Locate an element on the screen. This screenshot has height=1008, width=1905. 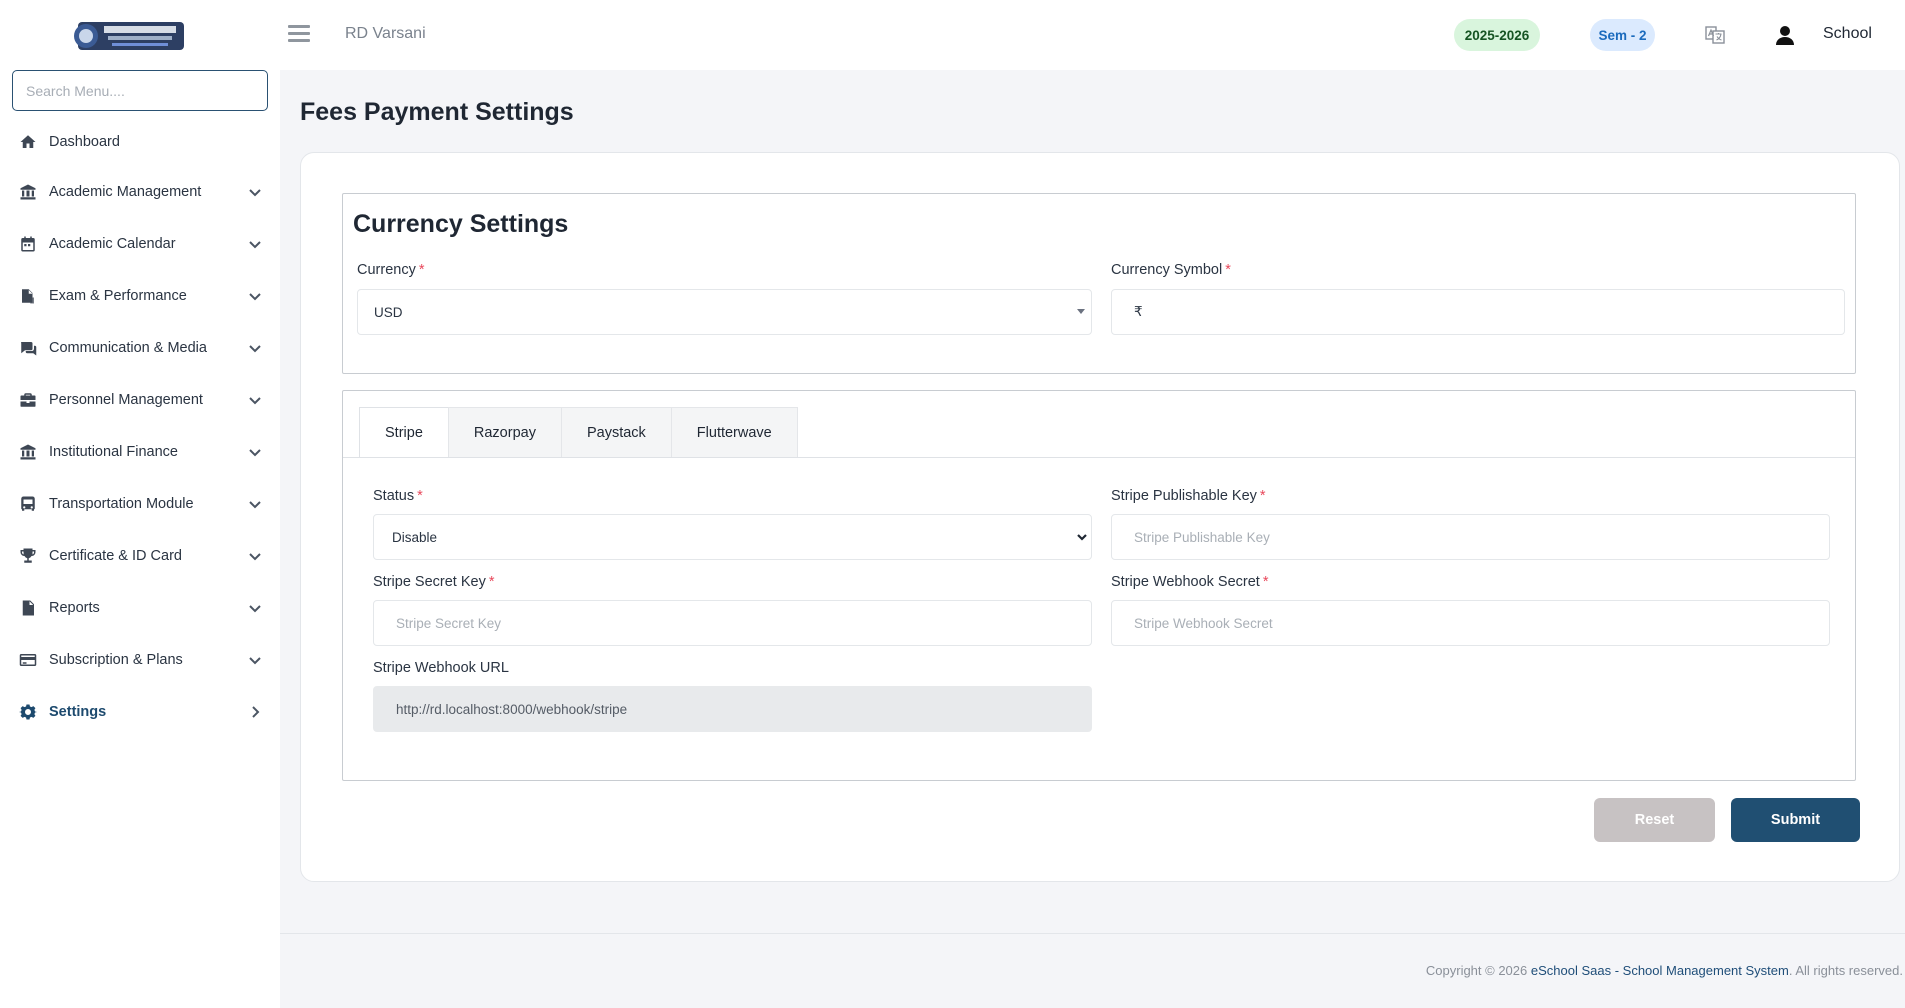
webhook-secret-label: Stripe Webhook Secret * is located at coordinates (1190, 582).